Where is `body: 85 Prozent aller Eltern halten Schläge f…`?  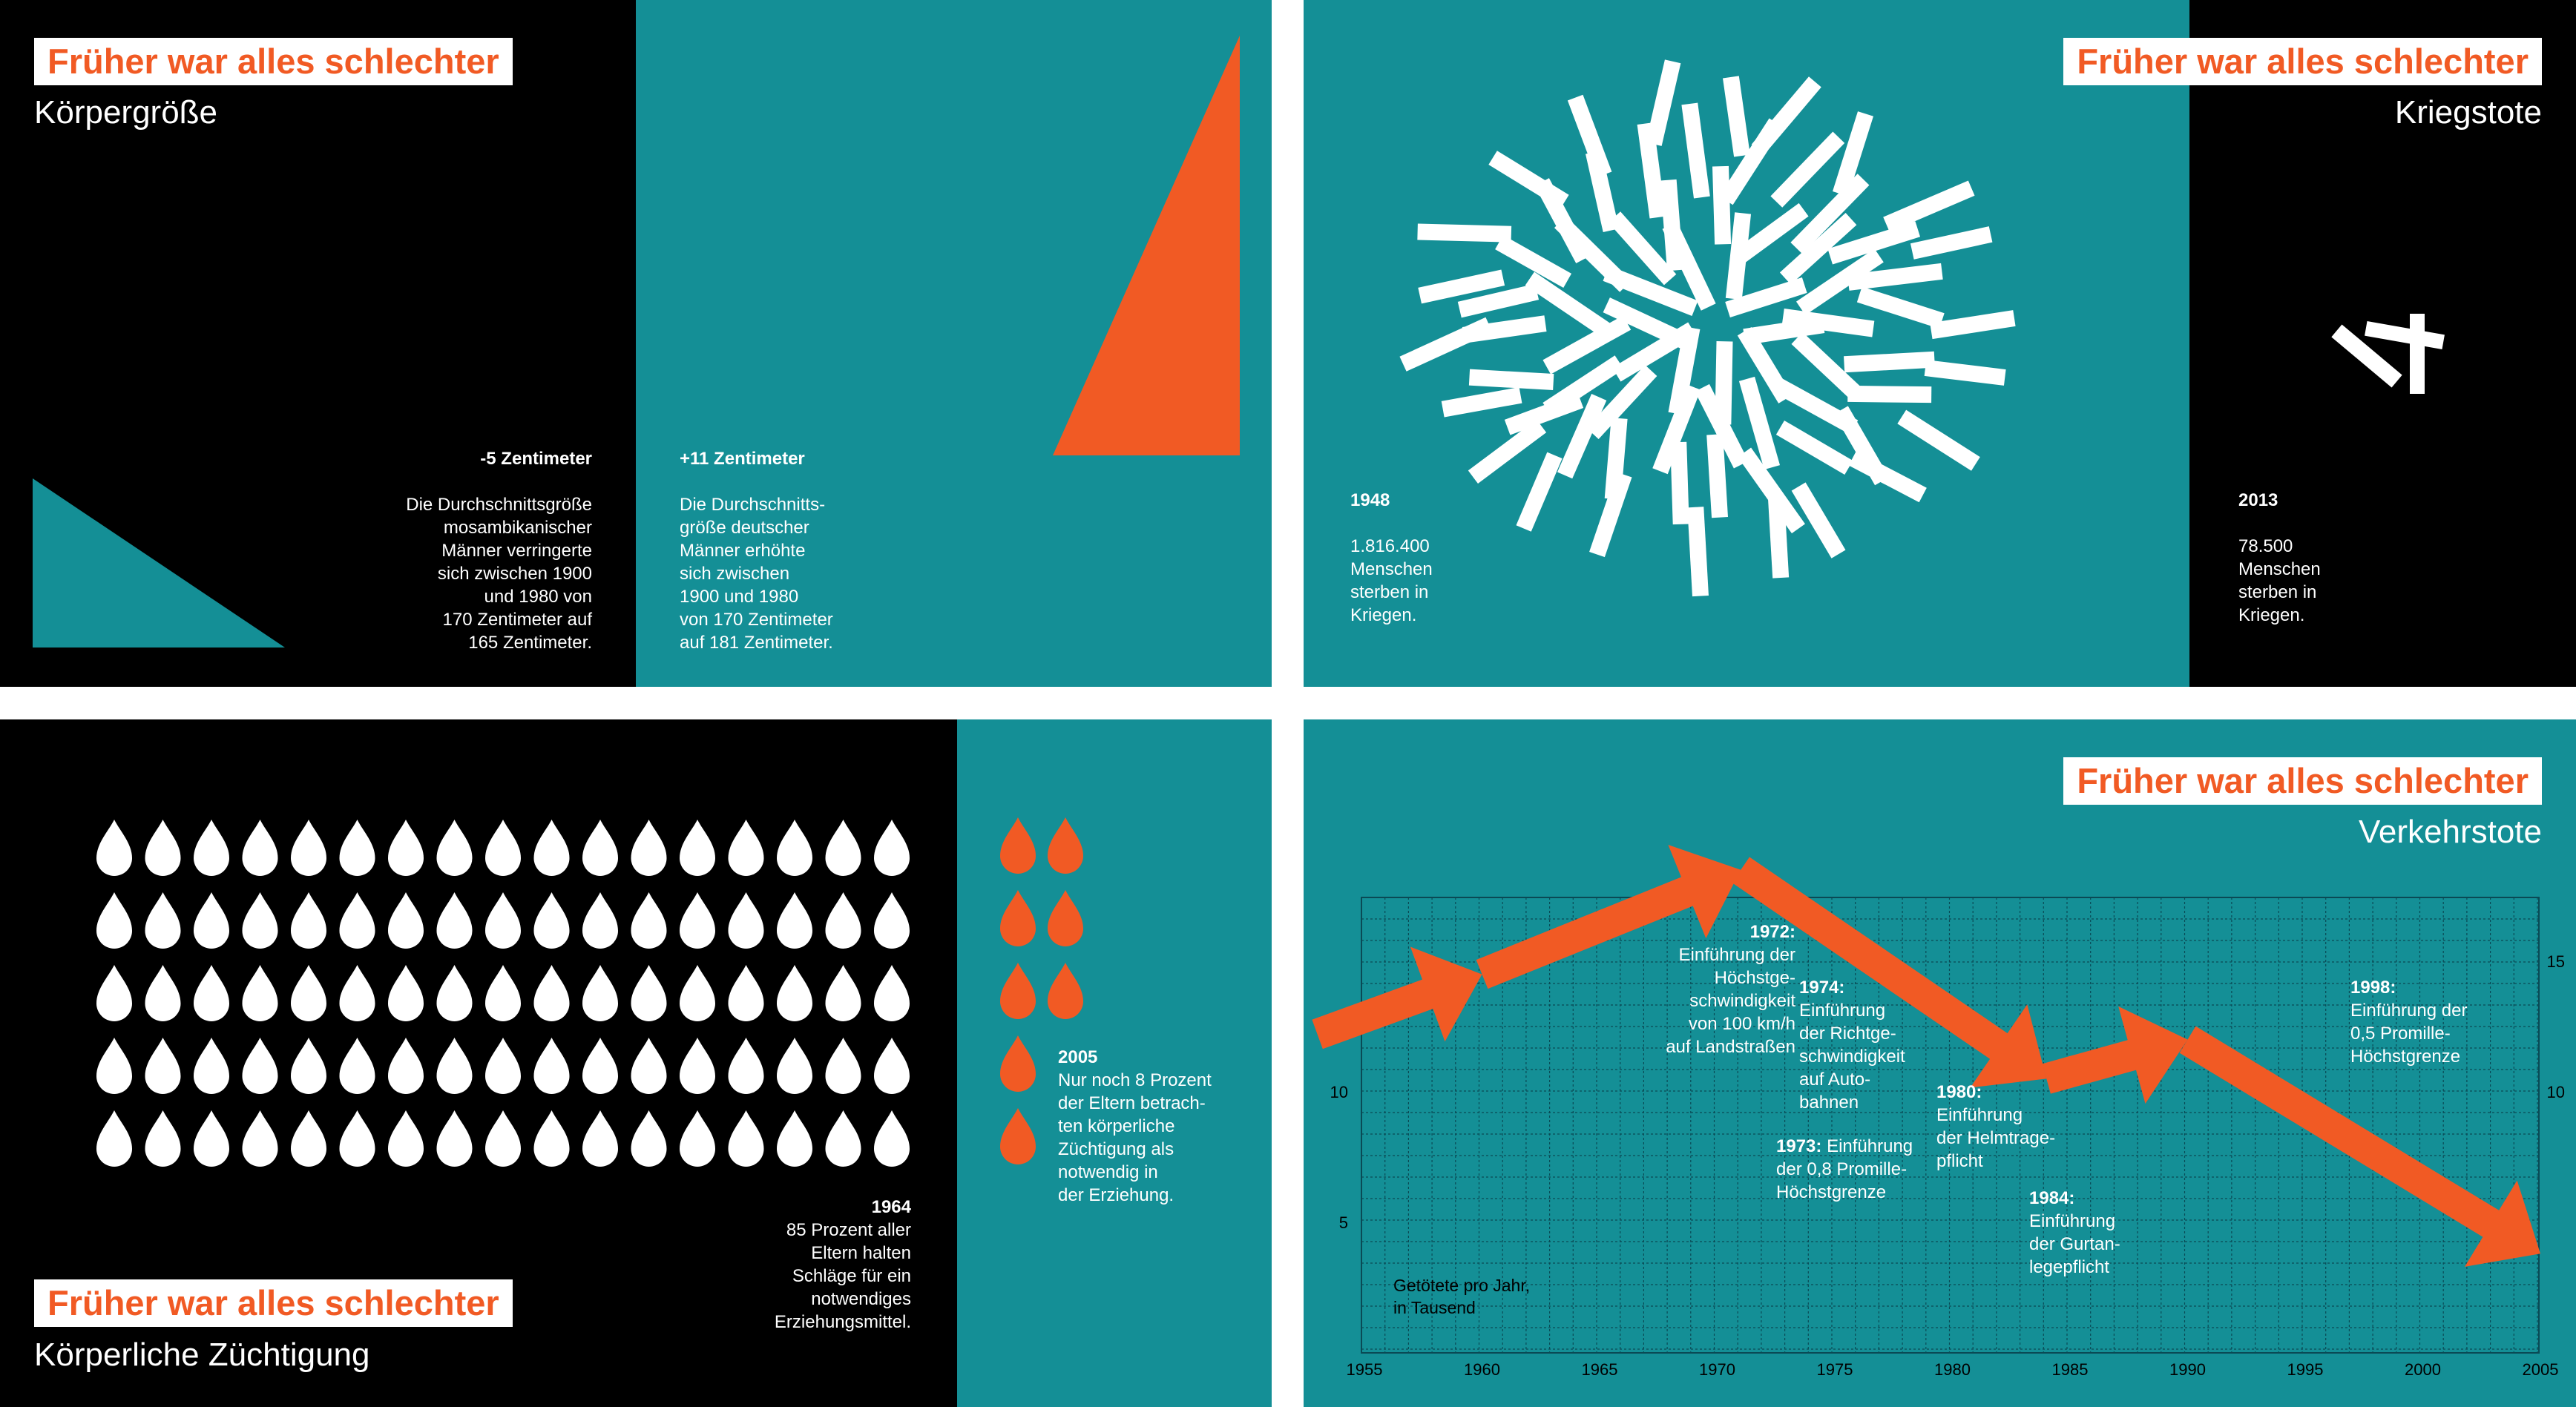
body: 85 Prozent aller Eltern halten Schläge f… is located at coordinates (842, 1276).